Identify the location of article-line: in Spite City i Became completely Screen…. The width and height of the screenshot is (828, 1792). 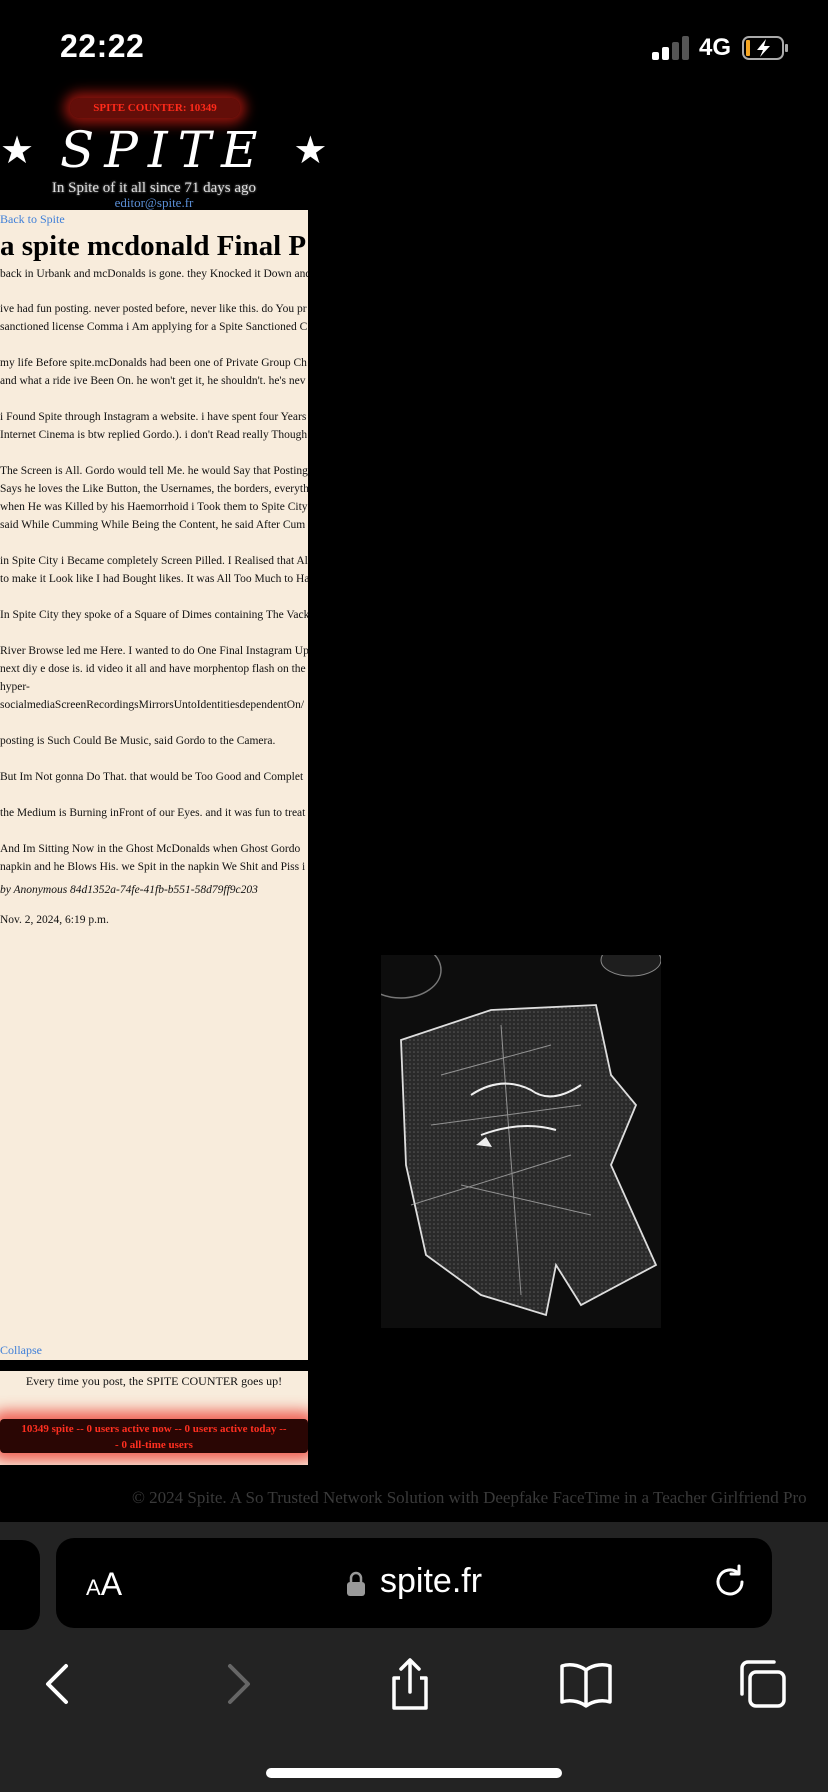
(154, 561).